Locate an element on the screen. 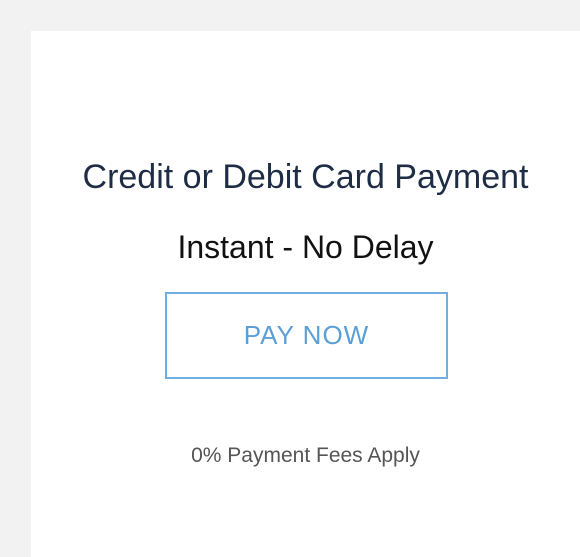  pay-now-button: PAY NOW is located at coordinates (306, 335).